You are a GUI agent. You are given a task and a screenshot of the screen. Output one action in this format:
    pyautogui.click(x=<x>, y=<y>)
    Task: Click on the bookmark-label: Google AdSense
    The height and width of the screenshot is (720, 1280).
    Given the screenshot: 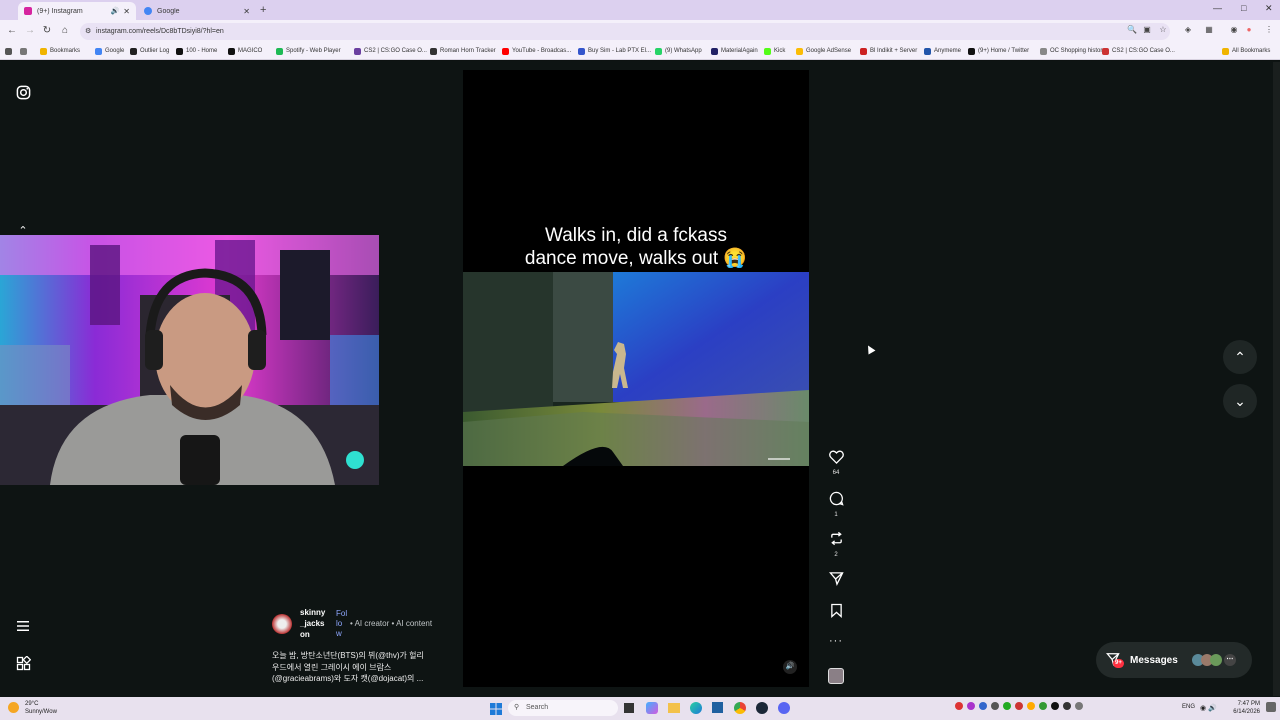 What is the action you would take?
    pyautogui.click(x=829, y=51)
    